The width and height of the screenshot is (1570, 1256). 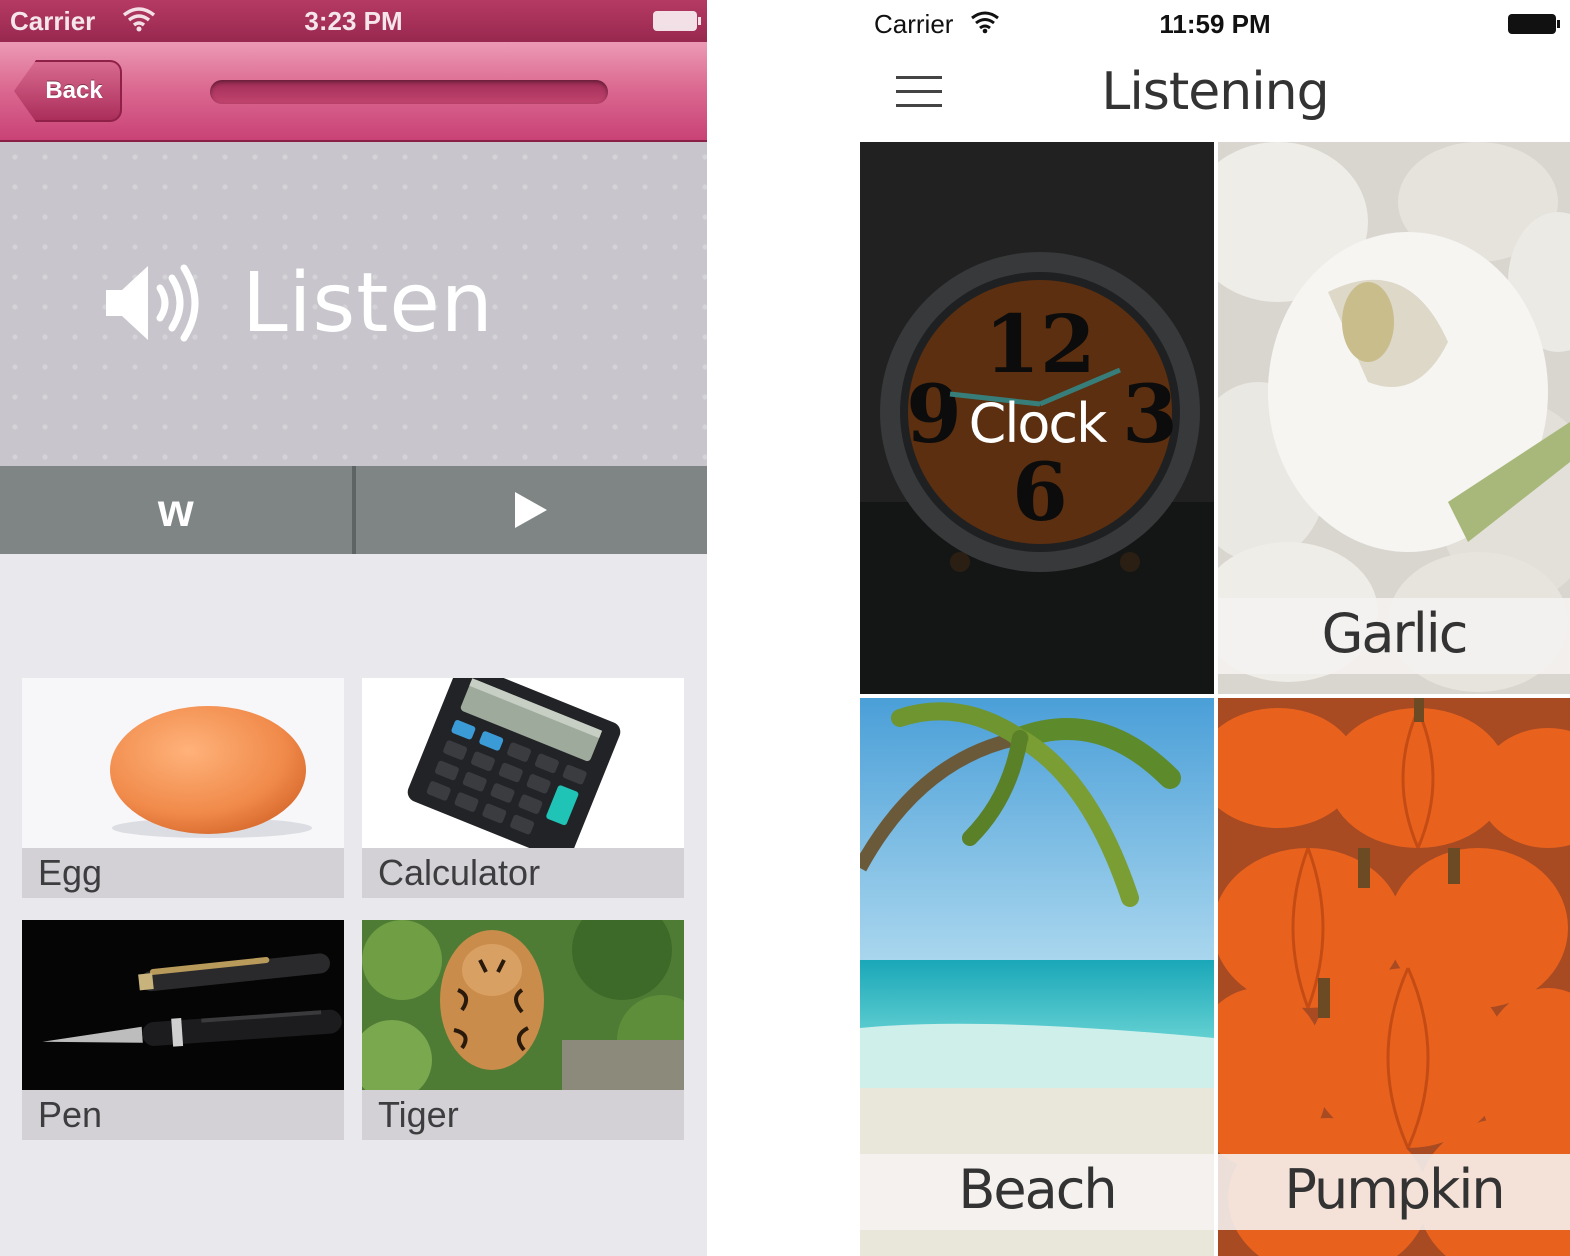 What do you see at coordinates (418, 1114) in the screenshot?
I see `tile-label: Tiger` at bounding box center [418, 1114].